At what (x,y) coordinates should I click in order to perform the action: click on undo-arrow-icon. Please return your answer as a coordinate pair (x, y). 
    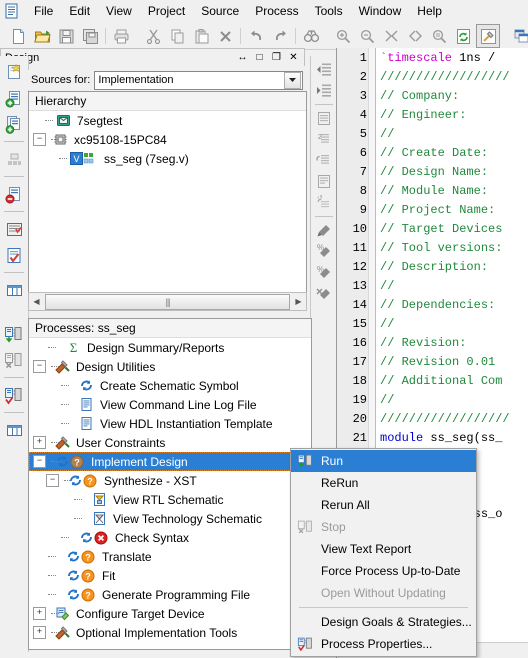
    Looking at the image, I should click on (256, 36).